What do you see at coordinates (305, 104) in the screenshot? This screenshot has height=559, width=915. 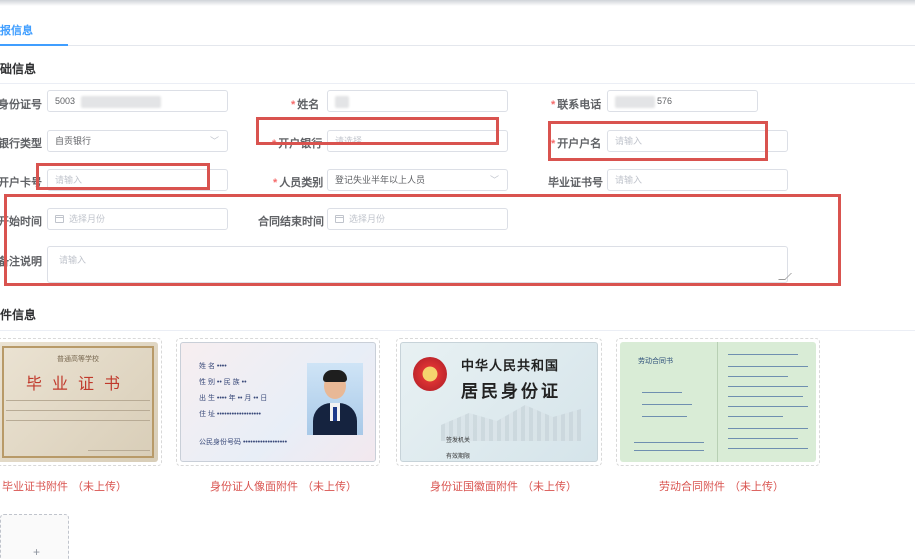 I see `label-name: * 姓名` at bounding box center [305, 104].